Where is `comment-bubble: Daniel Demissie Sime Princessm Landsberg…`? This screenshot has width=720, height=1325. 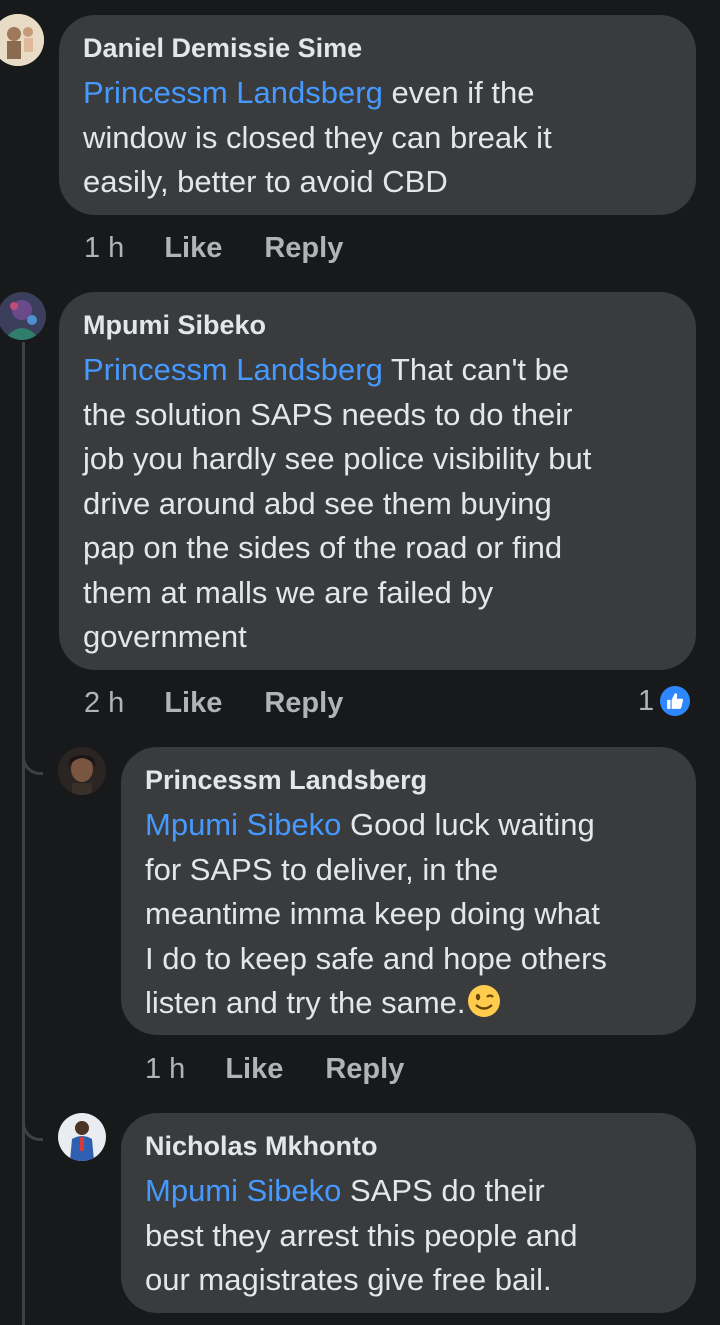
comment-bubble: Daniel Demissie Sime Princessm Landsberg… is located at coordinates (377, 115).